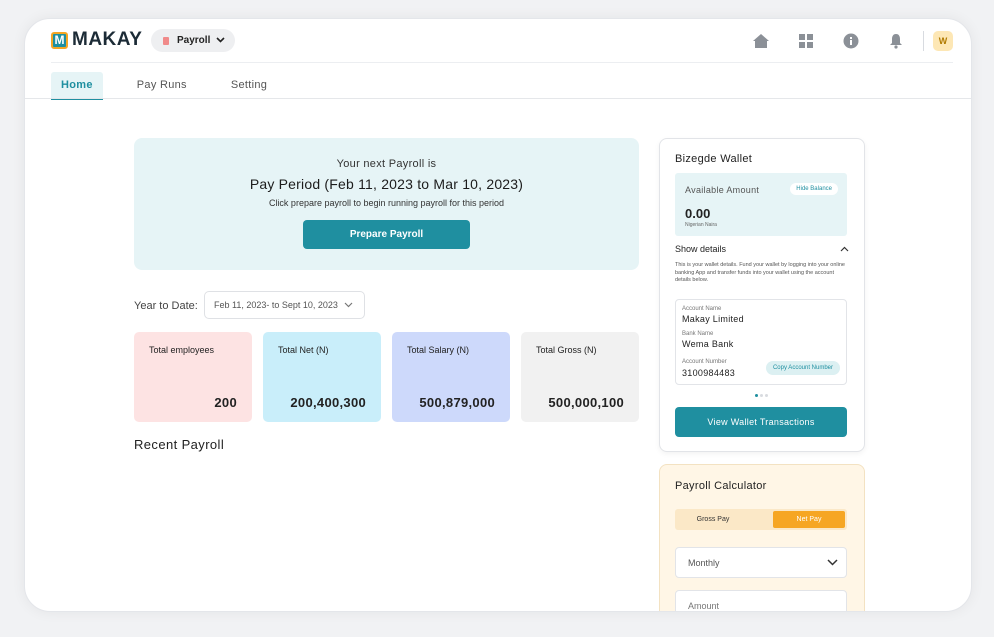 The image size is (994, 637). What do you see at coordinates (896, 41) in the screenshot?
I see `bell-icon` at bounding box center [896, 41].